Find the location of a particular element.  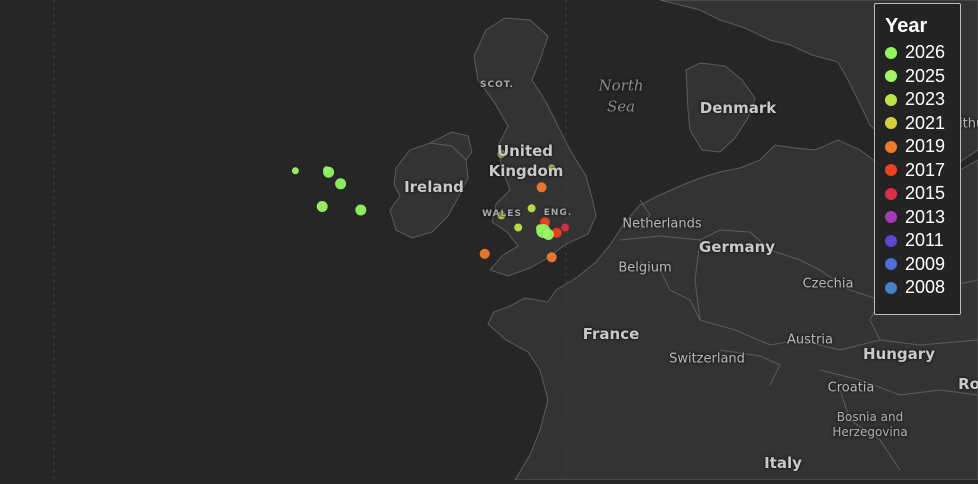

legend-year-label: 2021 is located at coordinates (925, 122).